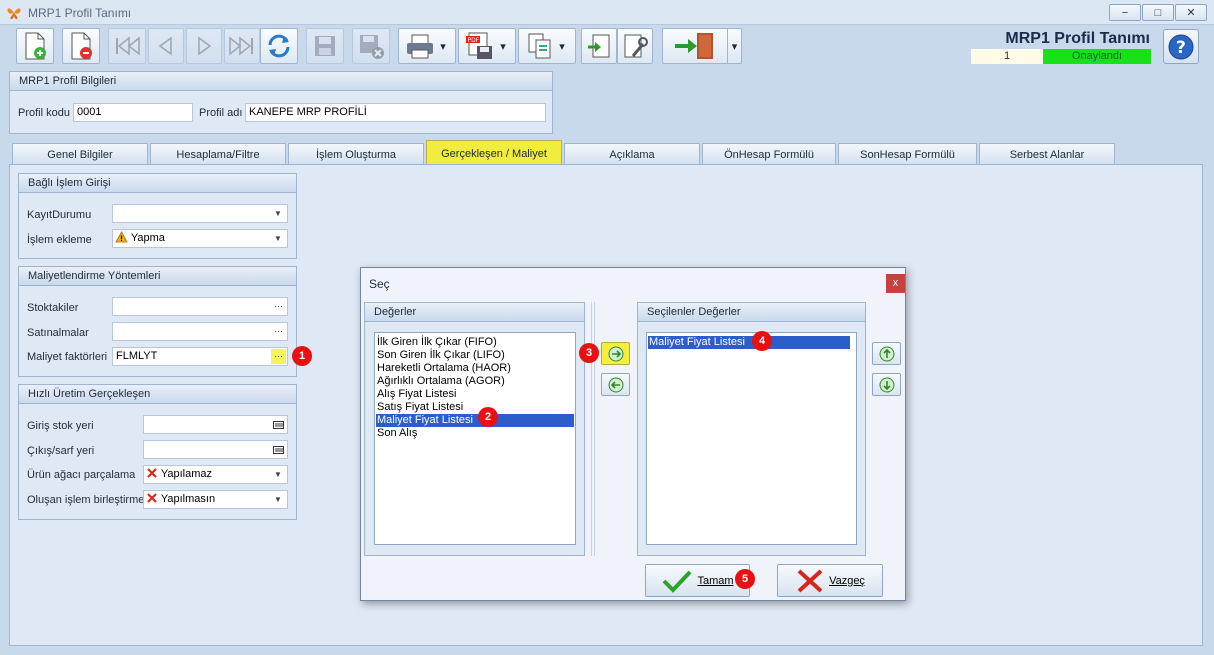 The width and height of the screenshot is (1214, 655). What do you see at coordinates (751, 312) in the screenshot?
I see `selected-values-title: Seçilenler Değerler` at bounding box center [751, 312].